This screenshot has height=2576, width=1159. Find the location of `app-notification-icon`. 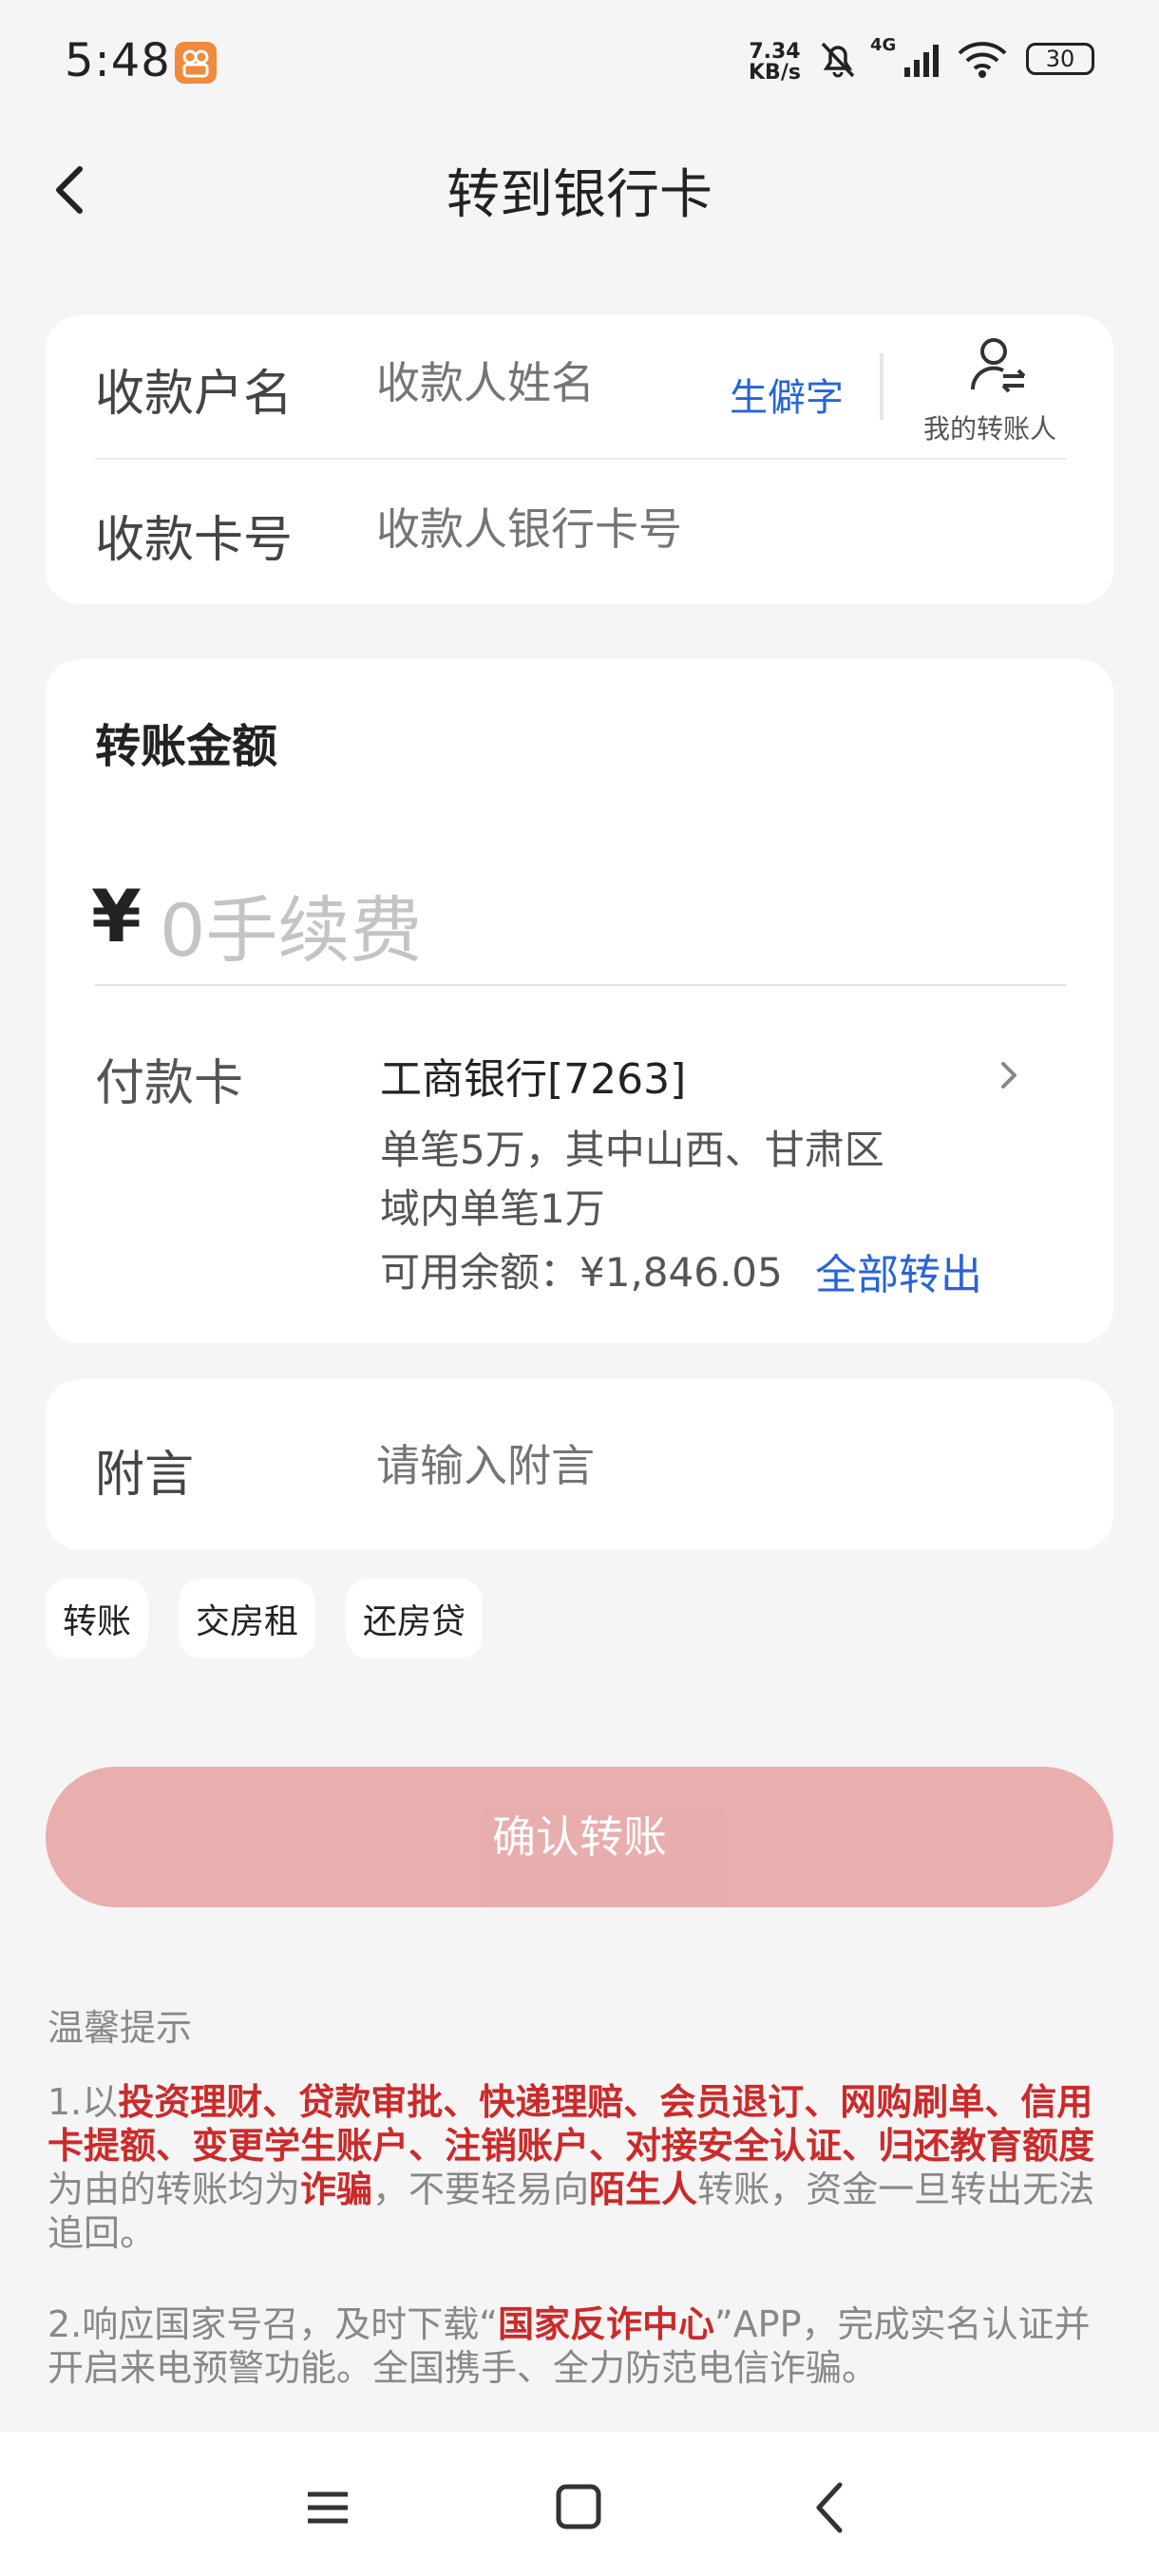

app-notification-icon is located at coordinates (196, 63).